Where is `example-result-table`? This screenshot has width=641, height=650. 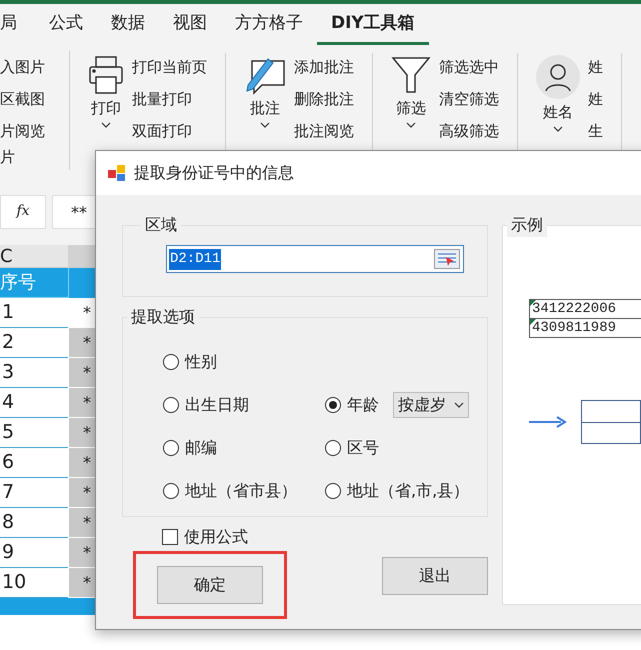 example-result-table is located at coordinates (611, 422).